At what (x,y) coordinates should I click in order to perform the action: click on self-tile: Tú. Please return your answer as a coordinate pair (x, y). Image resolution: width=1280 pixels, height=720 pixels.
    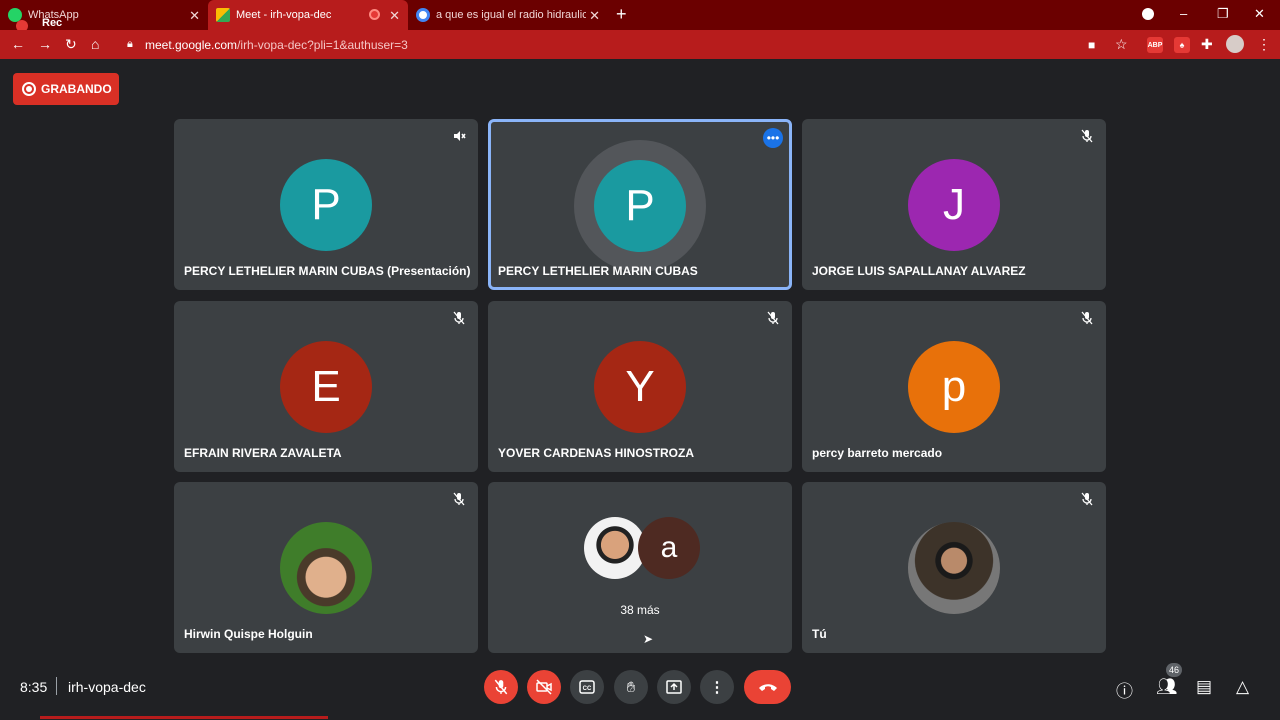
    Looking at the image, I should click on (954, 567).